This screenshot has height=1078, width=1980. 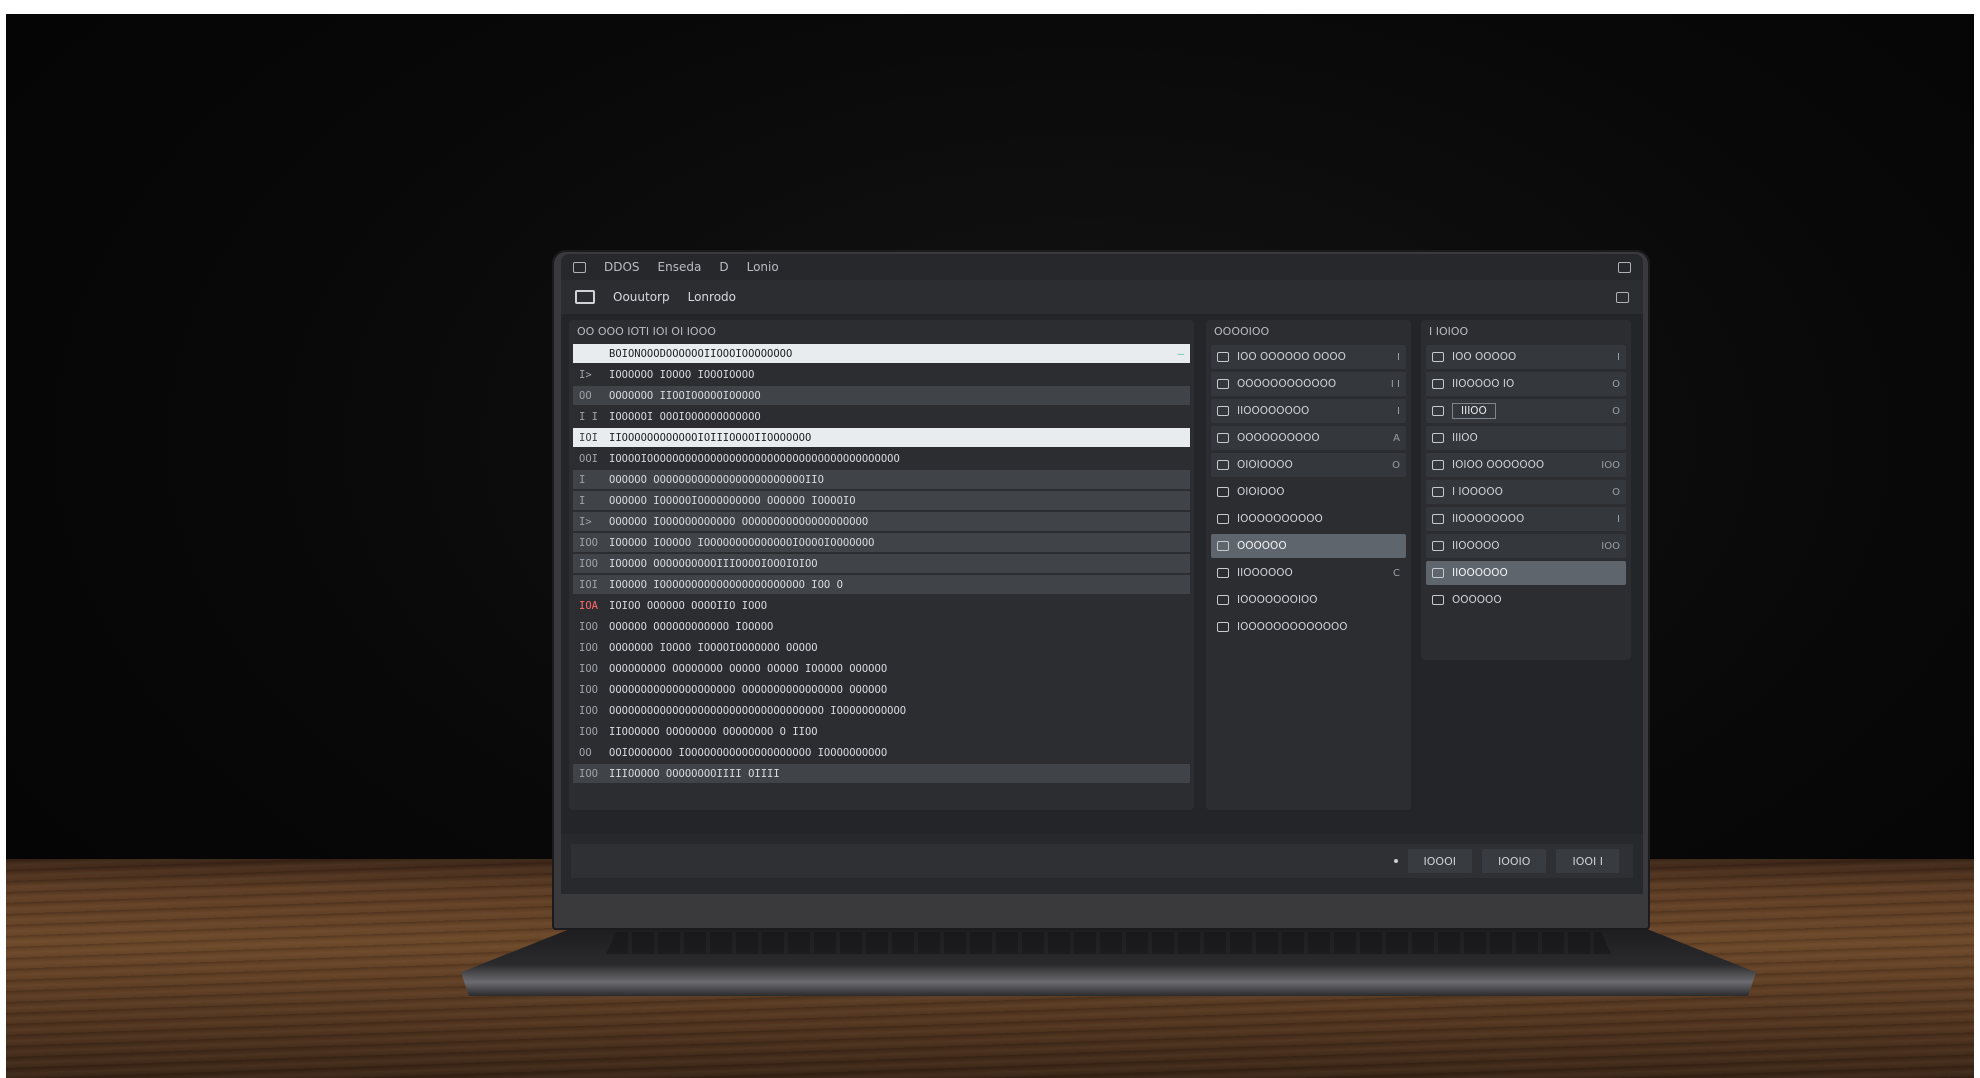 I want to click on log-row: I> IOOOOOO IOOOO IOOOIOOOO, so click(x=881, y=374).